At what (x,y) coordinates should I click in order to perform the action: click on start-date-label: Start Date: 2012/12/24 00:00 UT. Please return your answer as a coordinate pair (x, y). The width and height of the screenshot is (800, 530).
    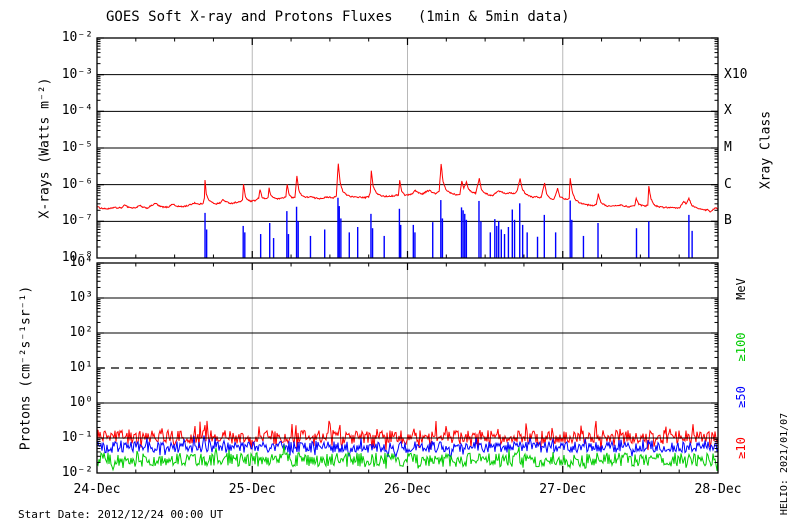
    Looking at the image, I should click on (121, 514).